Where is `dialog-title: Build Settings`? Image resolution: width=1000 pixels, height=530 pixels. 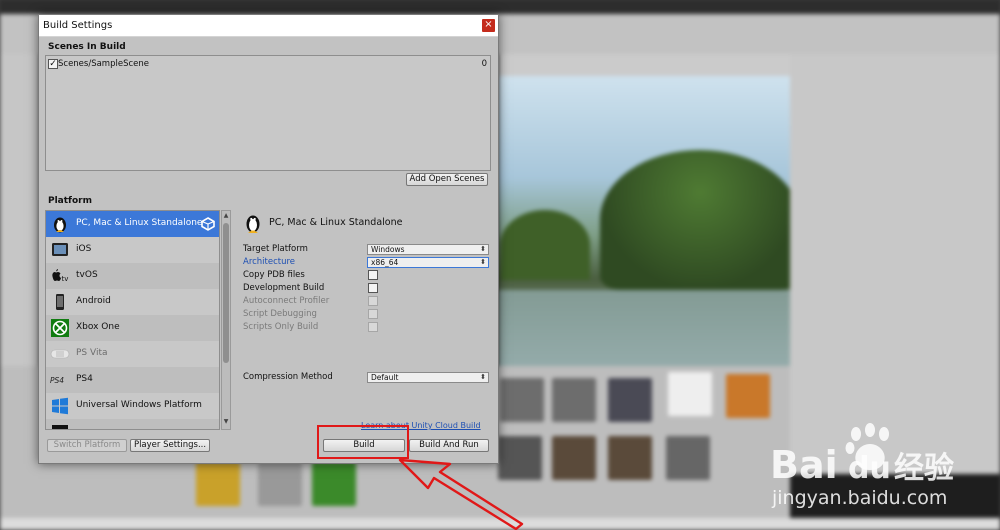 dialog-title: Build Settings is located at coordinates (78, 25).